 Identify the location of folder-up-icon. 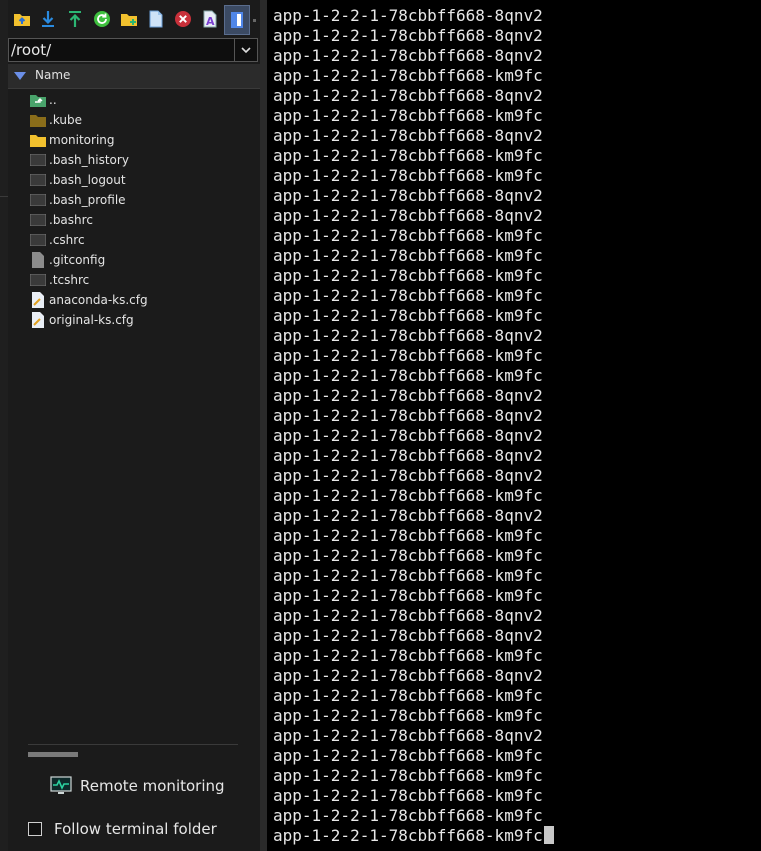
(22, 19).